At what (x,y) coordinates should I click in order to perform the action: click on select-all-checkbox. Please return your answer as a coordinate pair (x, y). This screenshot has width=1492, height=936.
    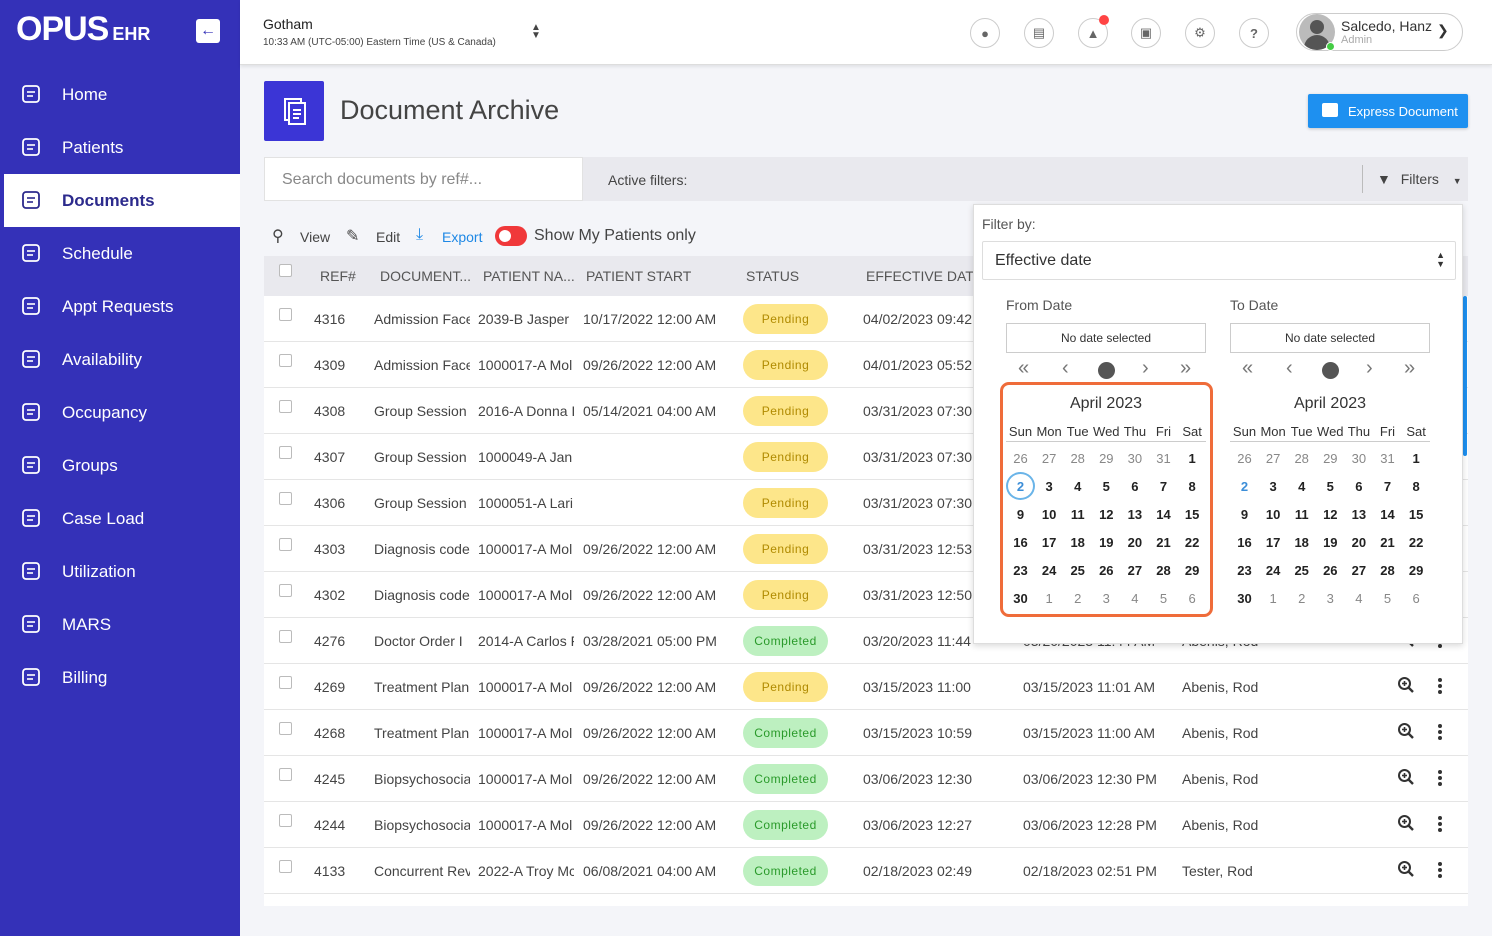
    Looking at the image, I should click on (285, 270).